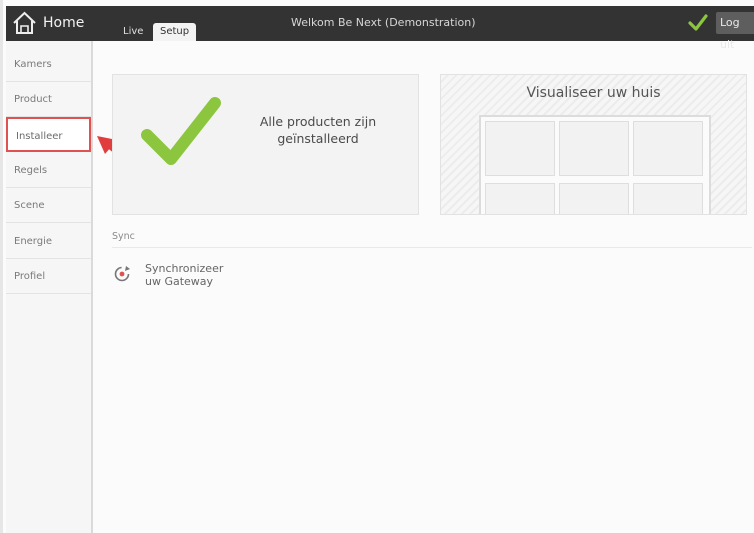 The width and height of the screenshot is (754, 533). I want to click on house-floorplan, so click(595, 164).